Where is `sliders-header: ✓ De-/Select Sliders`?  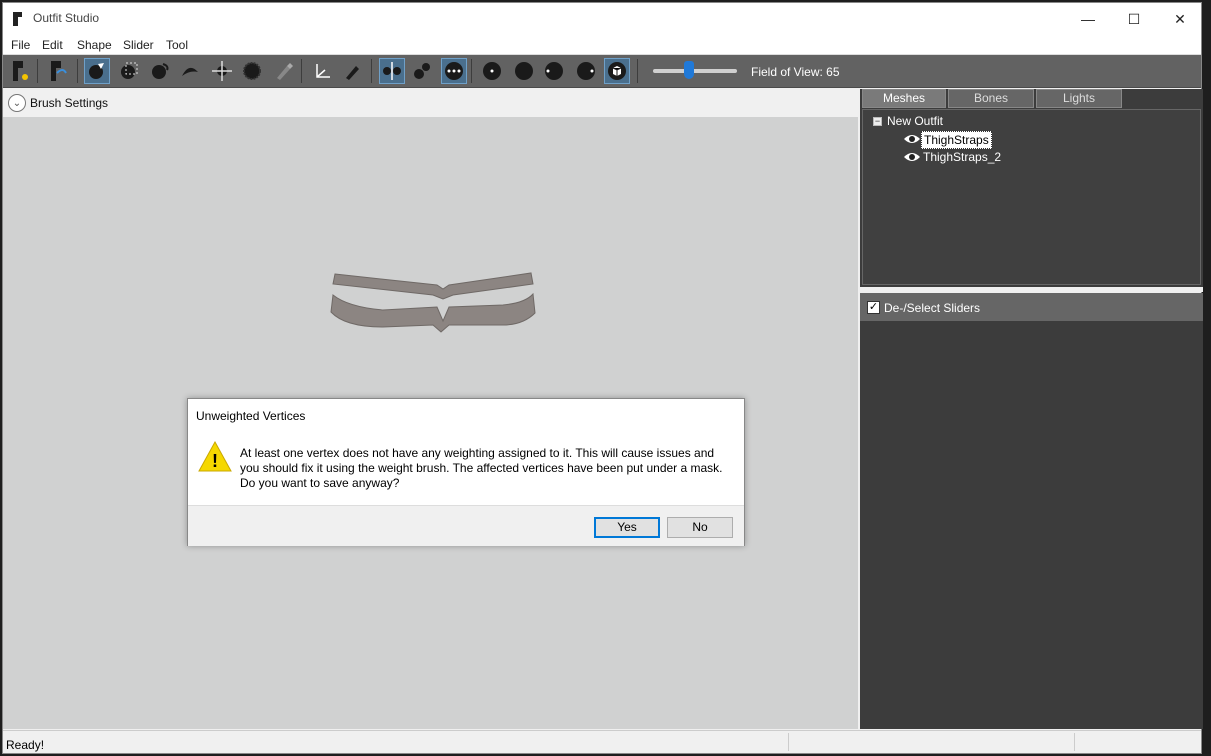 sliders-header: ✓ De-/Select Sliders is located at coordinates (1031, 307).